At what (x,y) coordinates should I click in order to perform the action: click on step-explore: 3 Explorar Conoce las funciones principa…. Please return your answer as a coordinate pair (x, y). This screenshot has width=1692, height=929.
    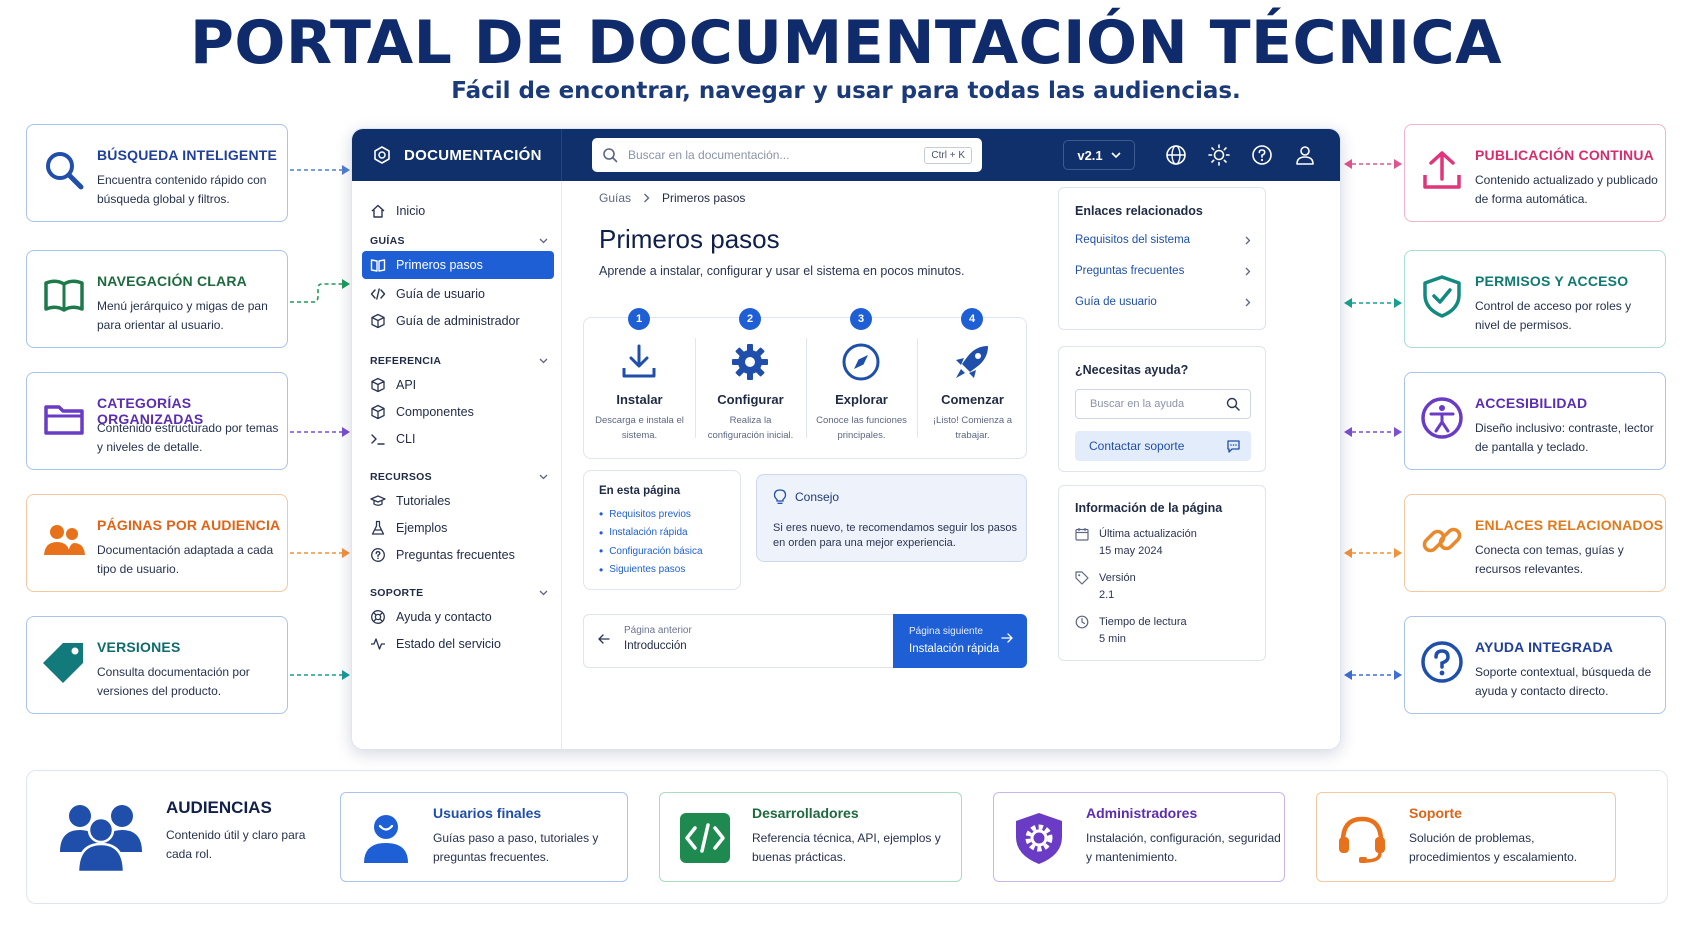
    Looking at the image, I should click on (861, 384).